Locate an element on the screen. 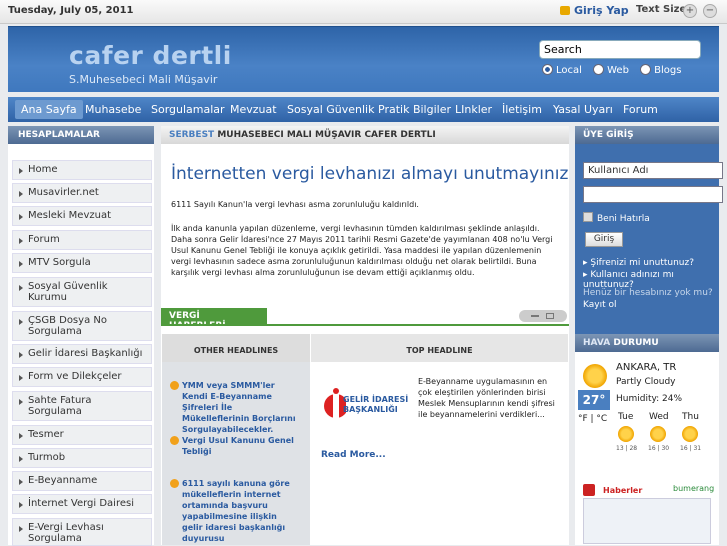 This screenshot has height=546, width=727. radio-label: Local is located at coordinates (569, 70).